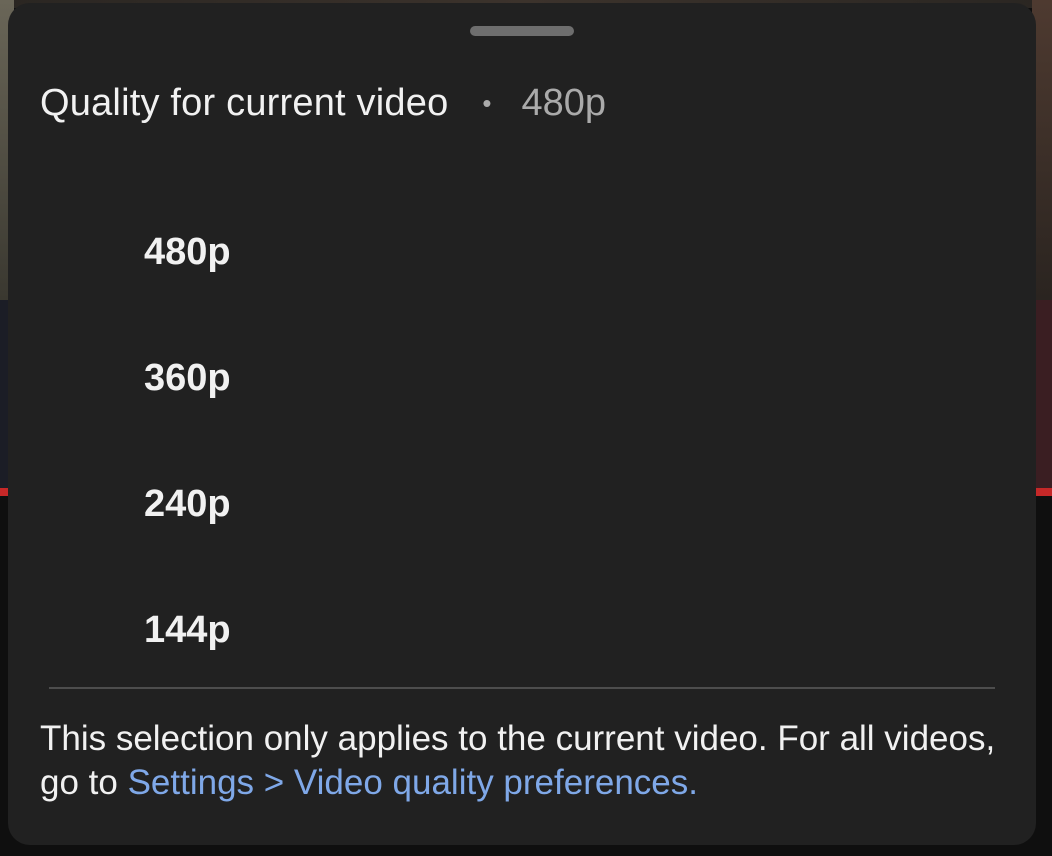 The image size is (1052, 856). I want to click on quality-option-360p: 360p, so click(522, 378).